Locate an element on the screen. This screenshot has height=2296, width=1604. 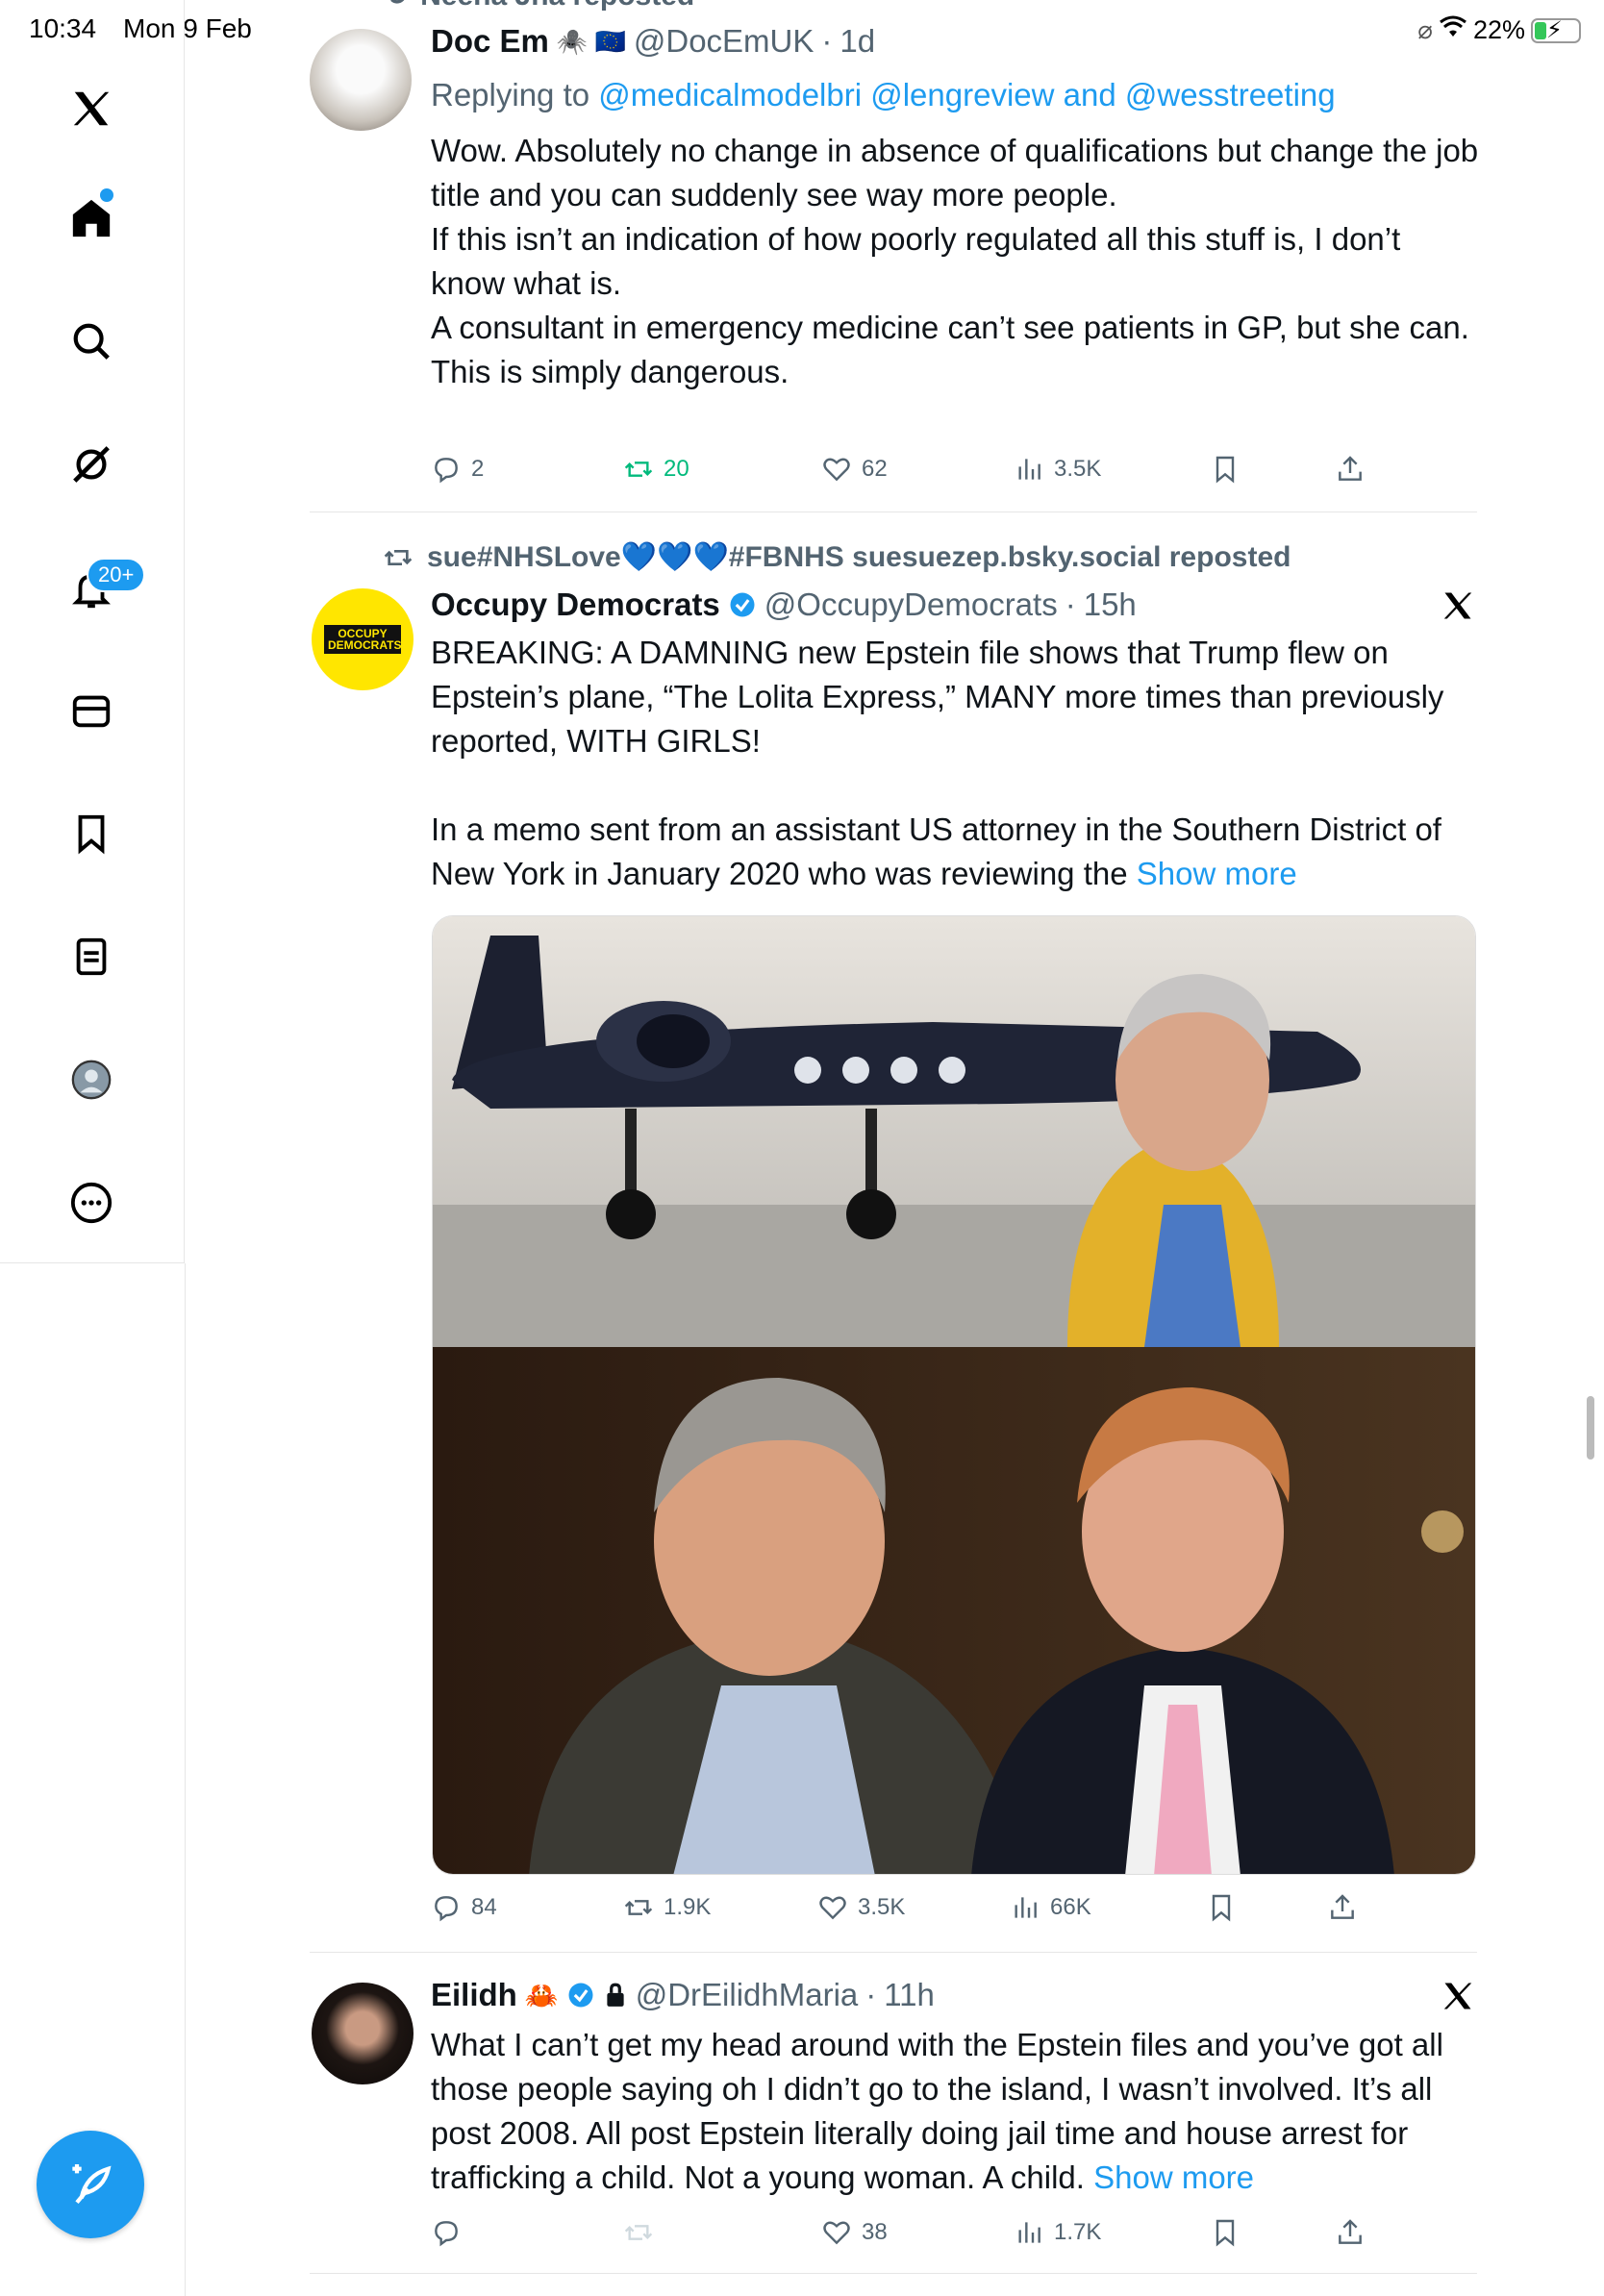
like-button: 62 is located at coordinates (854, 469).